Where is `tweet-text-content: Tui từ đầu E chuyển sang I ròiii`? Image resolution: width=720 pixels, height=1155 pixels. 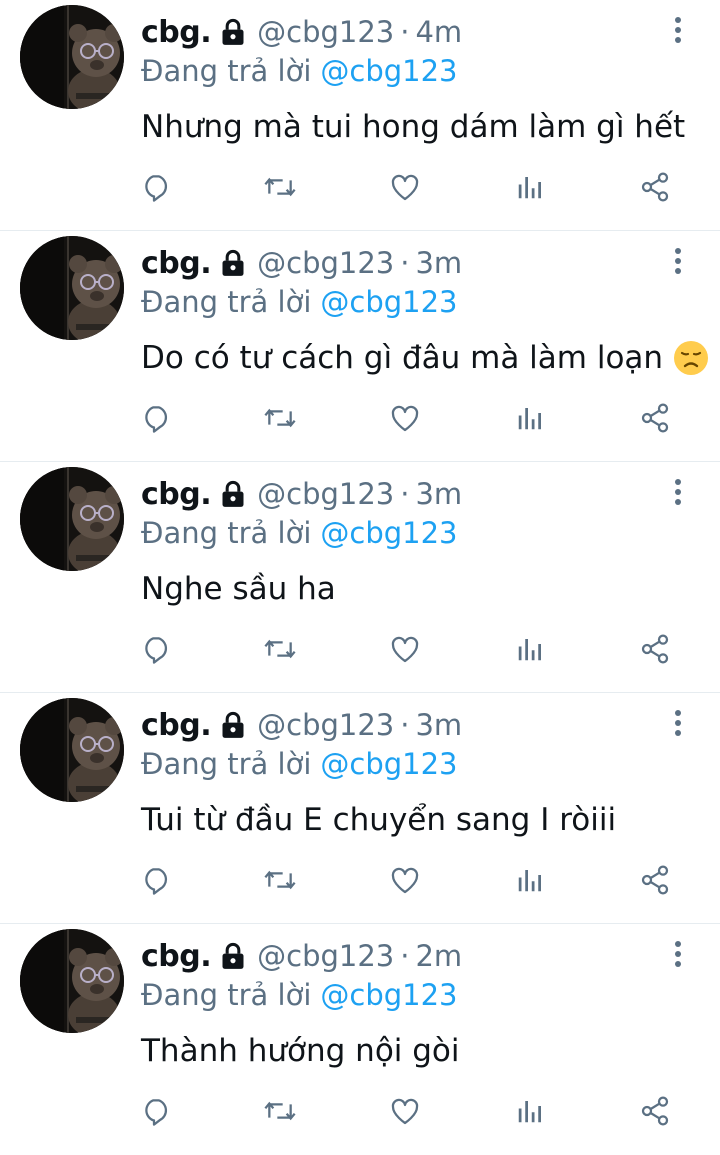 tweet-text-content: Tui từ đầu E chuyển sang I ròiii is located at coordinates (379, 820).